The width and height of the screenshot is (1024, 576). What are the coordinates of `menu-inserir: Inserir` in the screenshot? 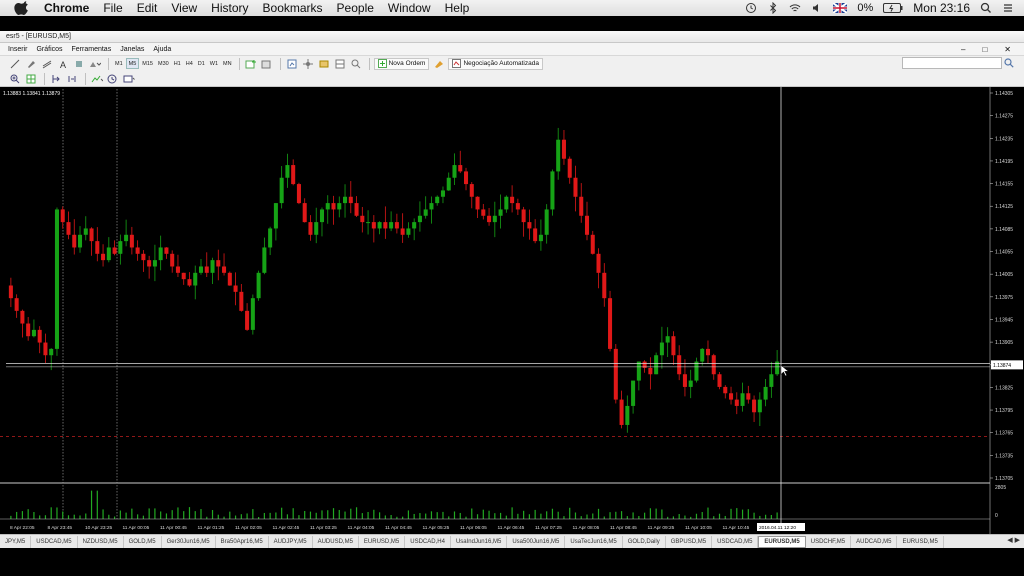 It's located at (17, 49).